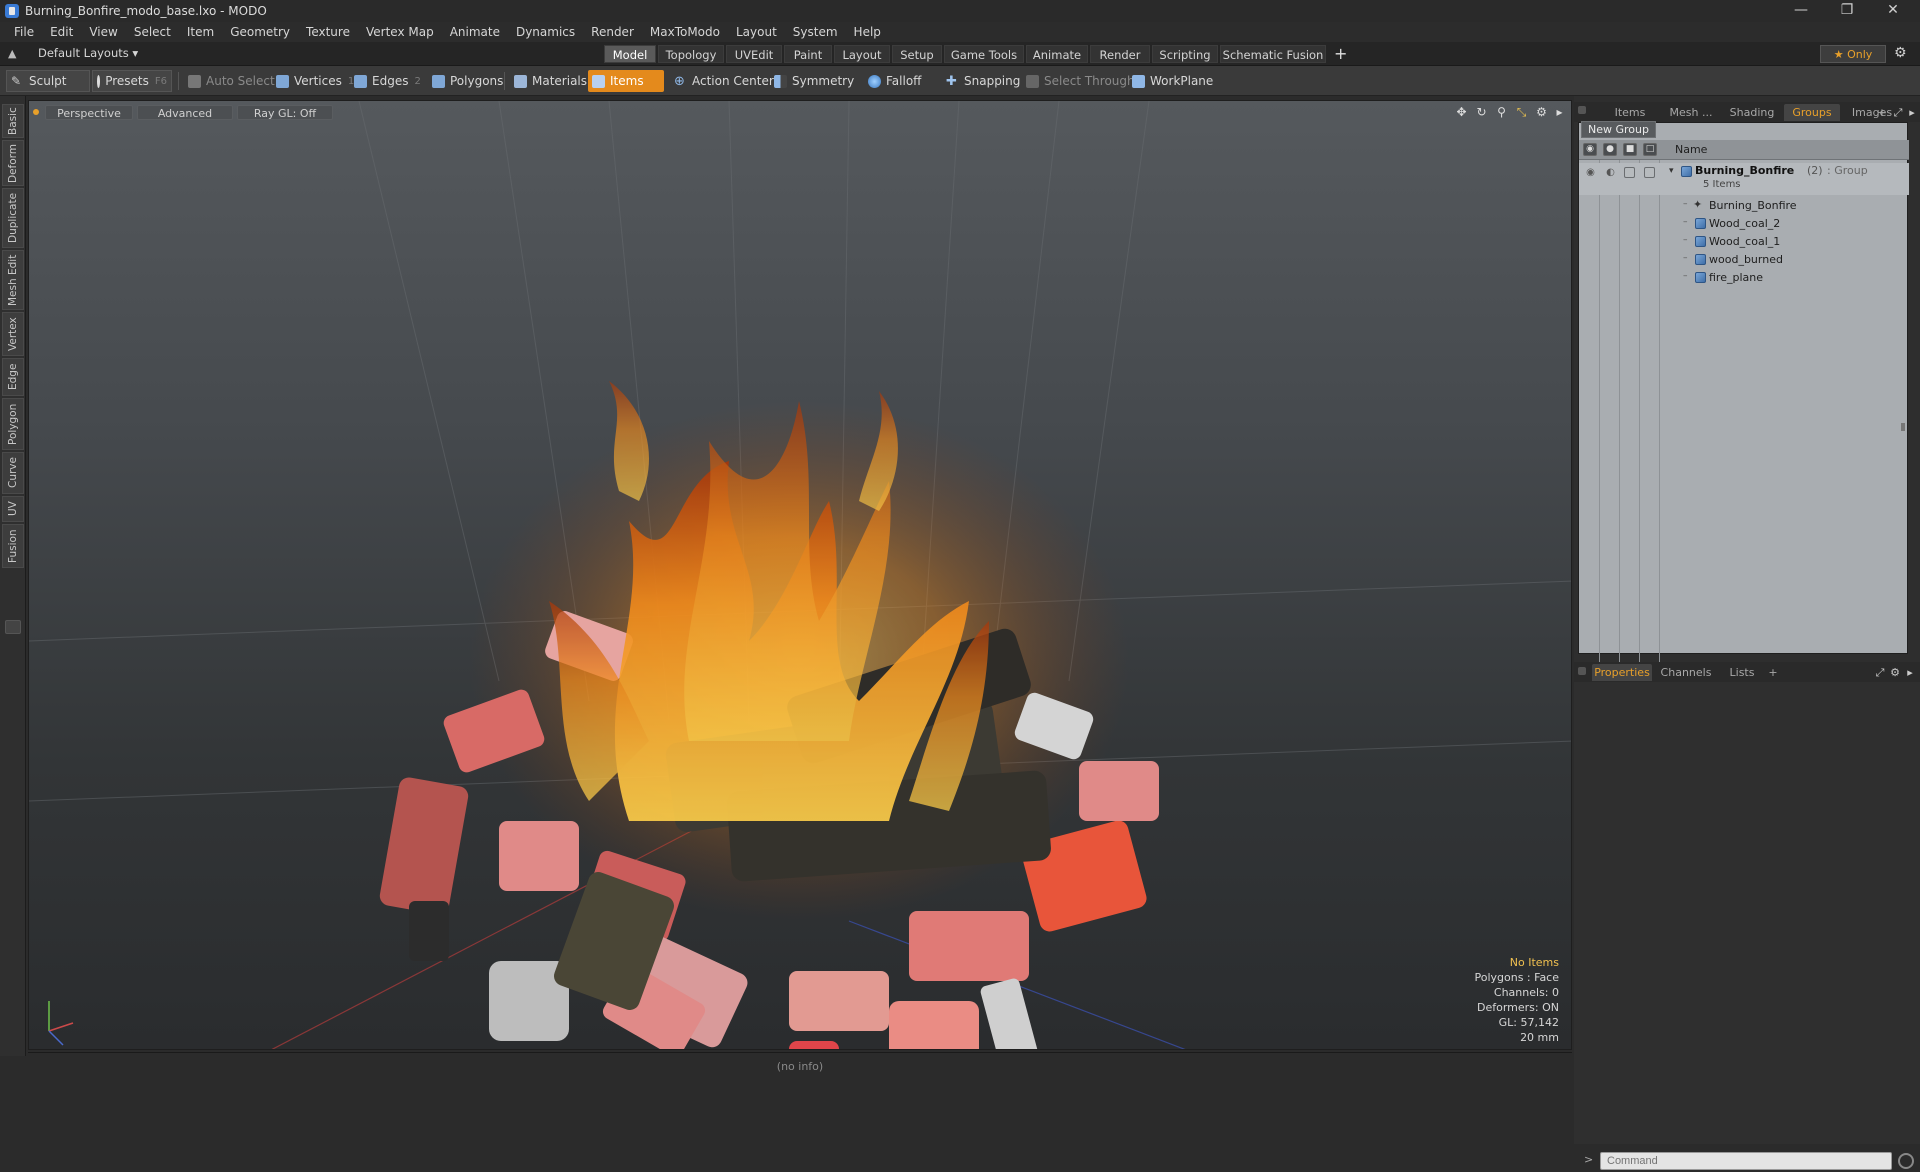  What do you see at coordinates (1273, 54) in the screenshot?
I see `tab-schematic-fusion: Schematic Fusion` at bounding box center [1273, 54].